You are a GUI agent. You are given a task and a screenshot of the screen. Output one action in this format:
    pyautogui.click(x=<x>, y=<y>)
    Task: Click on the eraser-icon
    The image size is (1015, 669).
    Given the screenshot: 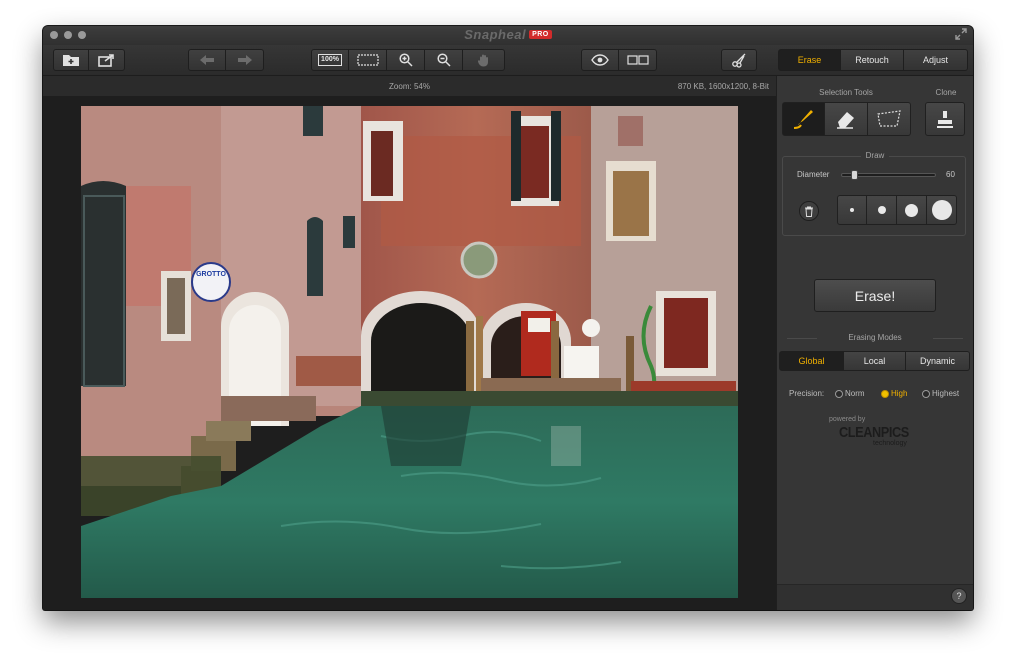 What is the action you would take?
    pyautogui.click(x=845, y=120)
    